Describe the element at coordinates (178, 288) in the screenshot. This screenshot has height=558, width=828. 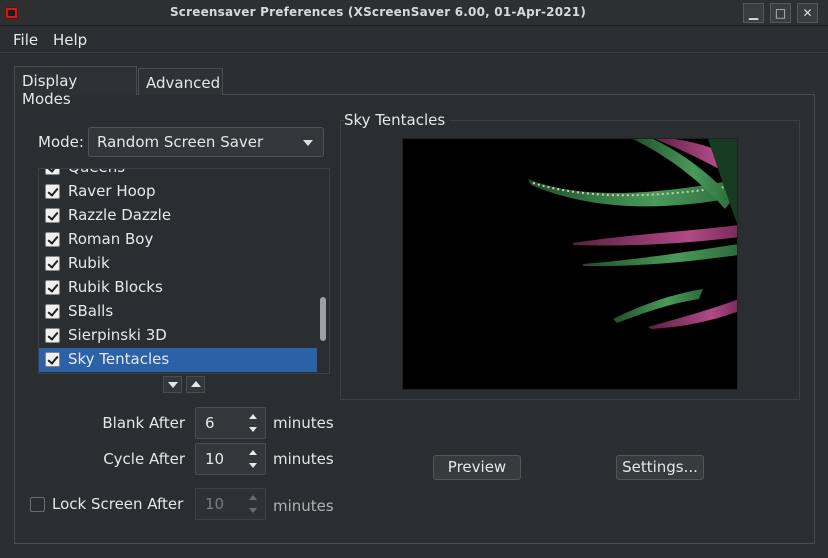
I see `list-item: Rubik Blocks` at that location.